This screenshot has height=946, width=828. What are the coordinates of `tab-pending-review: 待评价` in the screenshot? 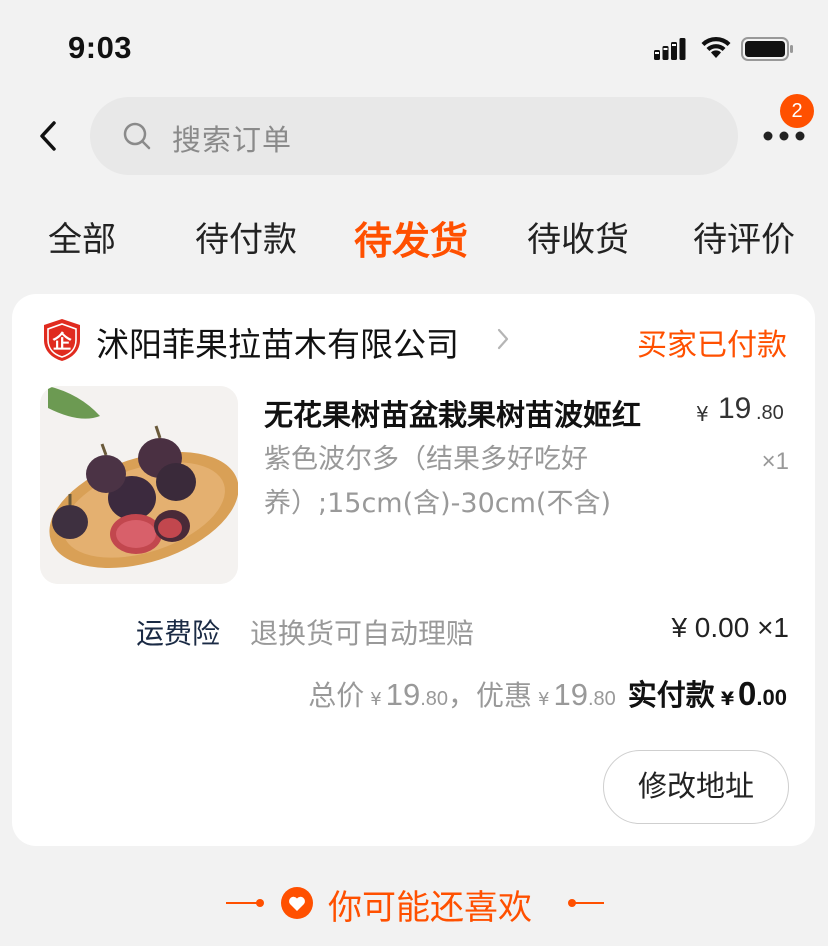 It's located at (744, 236).